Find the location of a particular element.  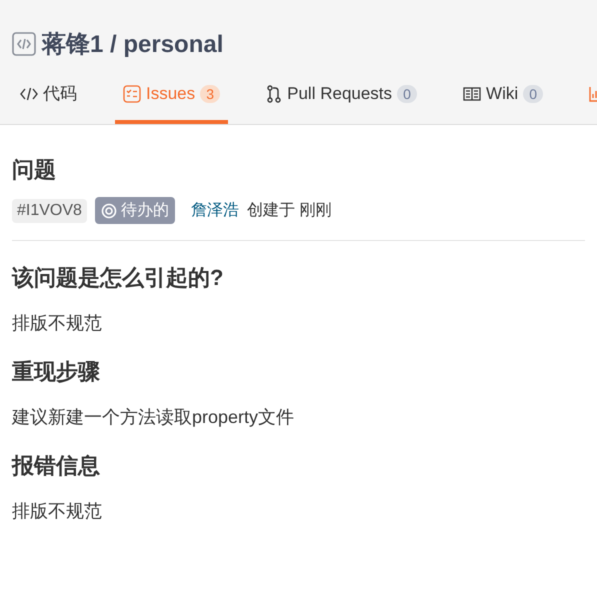

issue-heading: 问题 is located at coordinates (34, 170).